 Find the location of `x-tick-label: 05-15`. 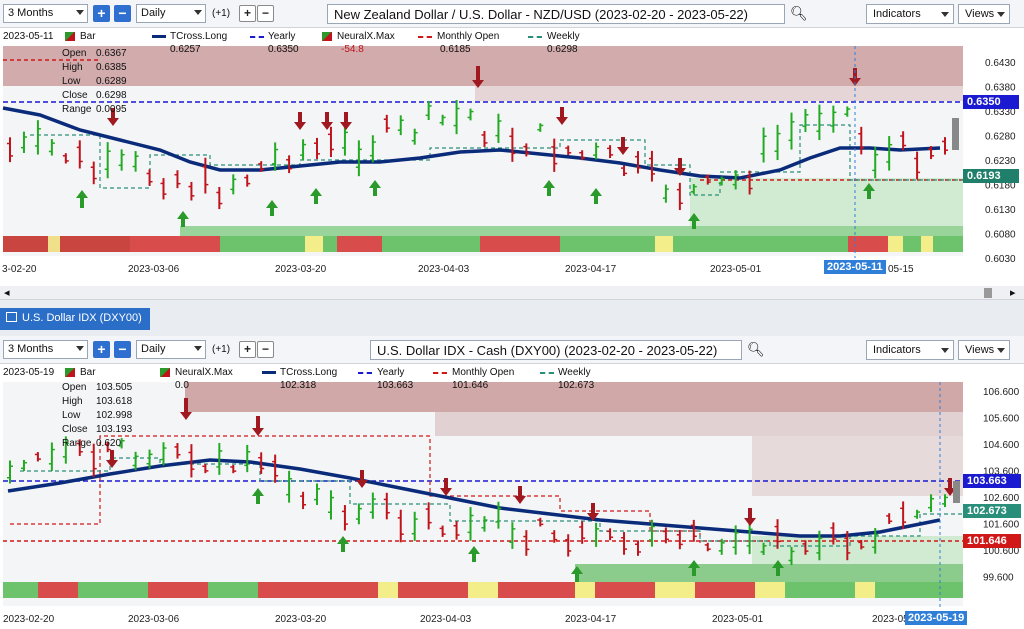

x-tick-label: 05-15 is located at coordinates (901, 269).